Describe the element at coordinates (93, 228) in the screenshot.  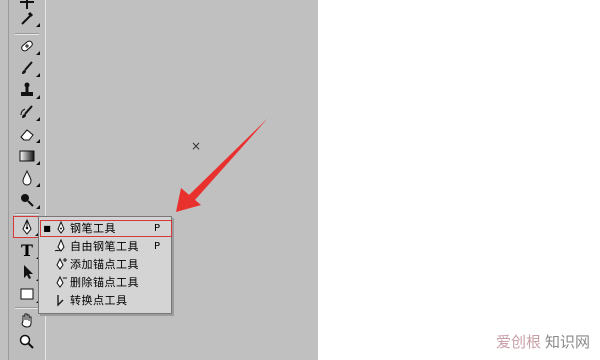
I see `menu-item-label: 钢笔工具` at that location.